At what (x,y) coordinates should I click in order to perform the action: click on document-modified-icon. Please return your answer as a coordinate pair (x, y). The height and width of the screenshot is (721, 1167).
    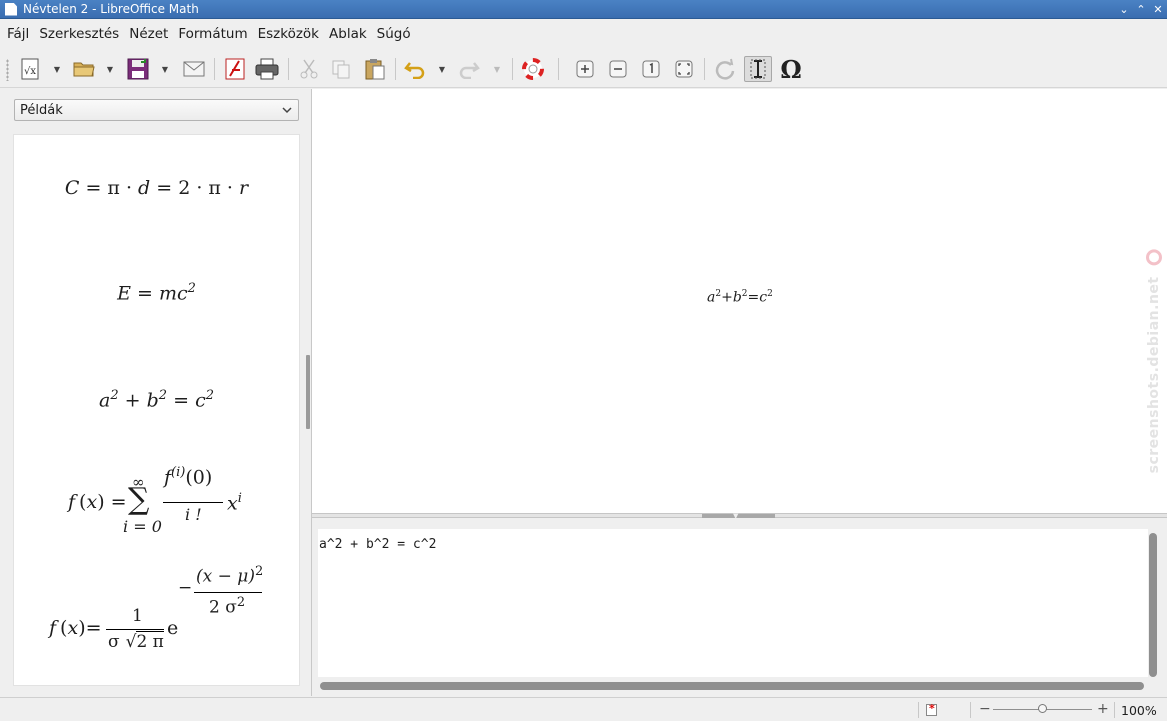
    Looking at the image, I should click on (931, 709).